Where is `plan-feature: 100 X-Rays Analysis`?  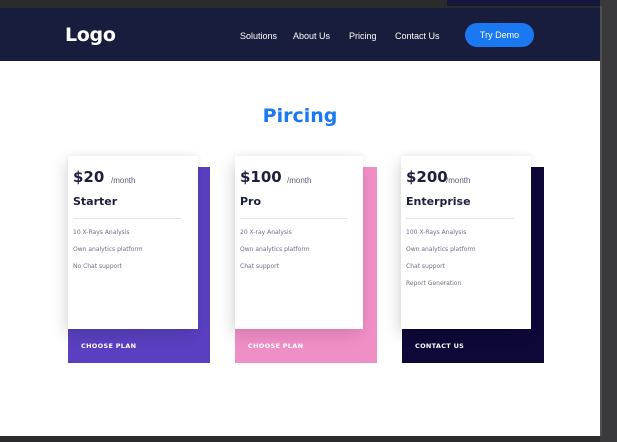
plan-feature: 100 X-Rays Analysis is located at coordinates (436, 232).